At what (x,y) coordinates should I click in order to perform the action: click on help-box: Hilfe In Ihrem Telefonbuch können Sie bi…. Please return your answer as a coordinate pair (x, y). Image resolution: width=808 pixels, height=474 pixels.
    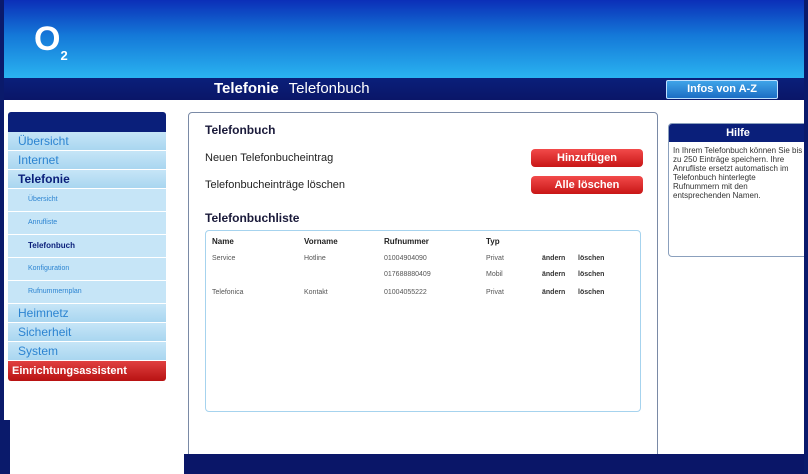
    Looking at the image, I should click on (736, 190).